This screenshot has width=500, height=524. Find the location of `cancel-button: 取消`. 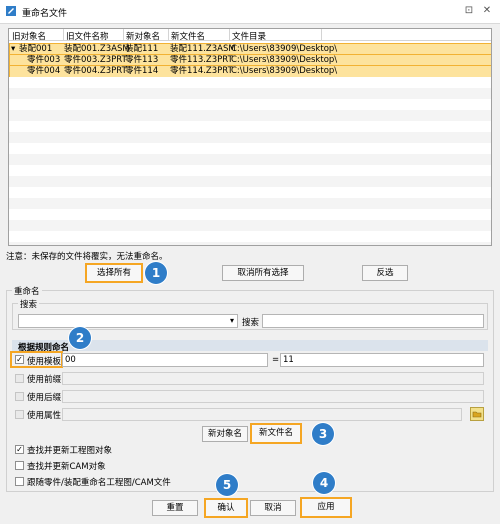

cancel-button: 取消 is located at coordinates (273, 508).